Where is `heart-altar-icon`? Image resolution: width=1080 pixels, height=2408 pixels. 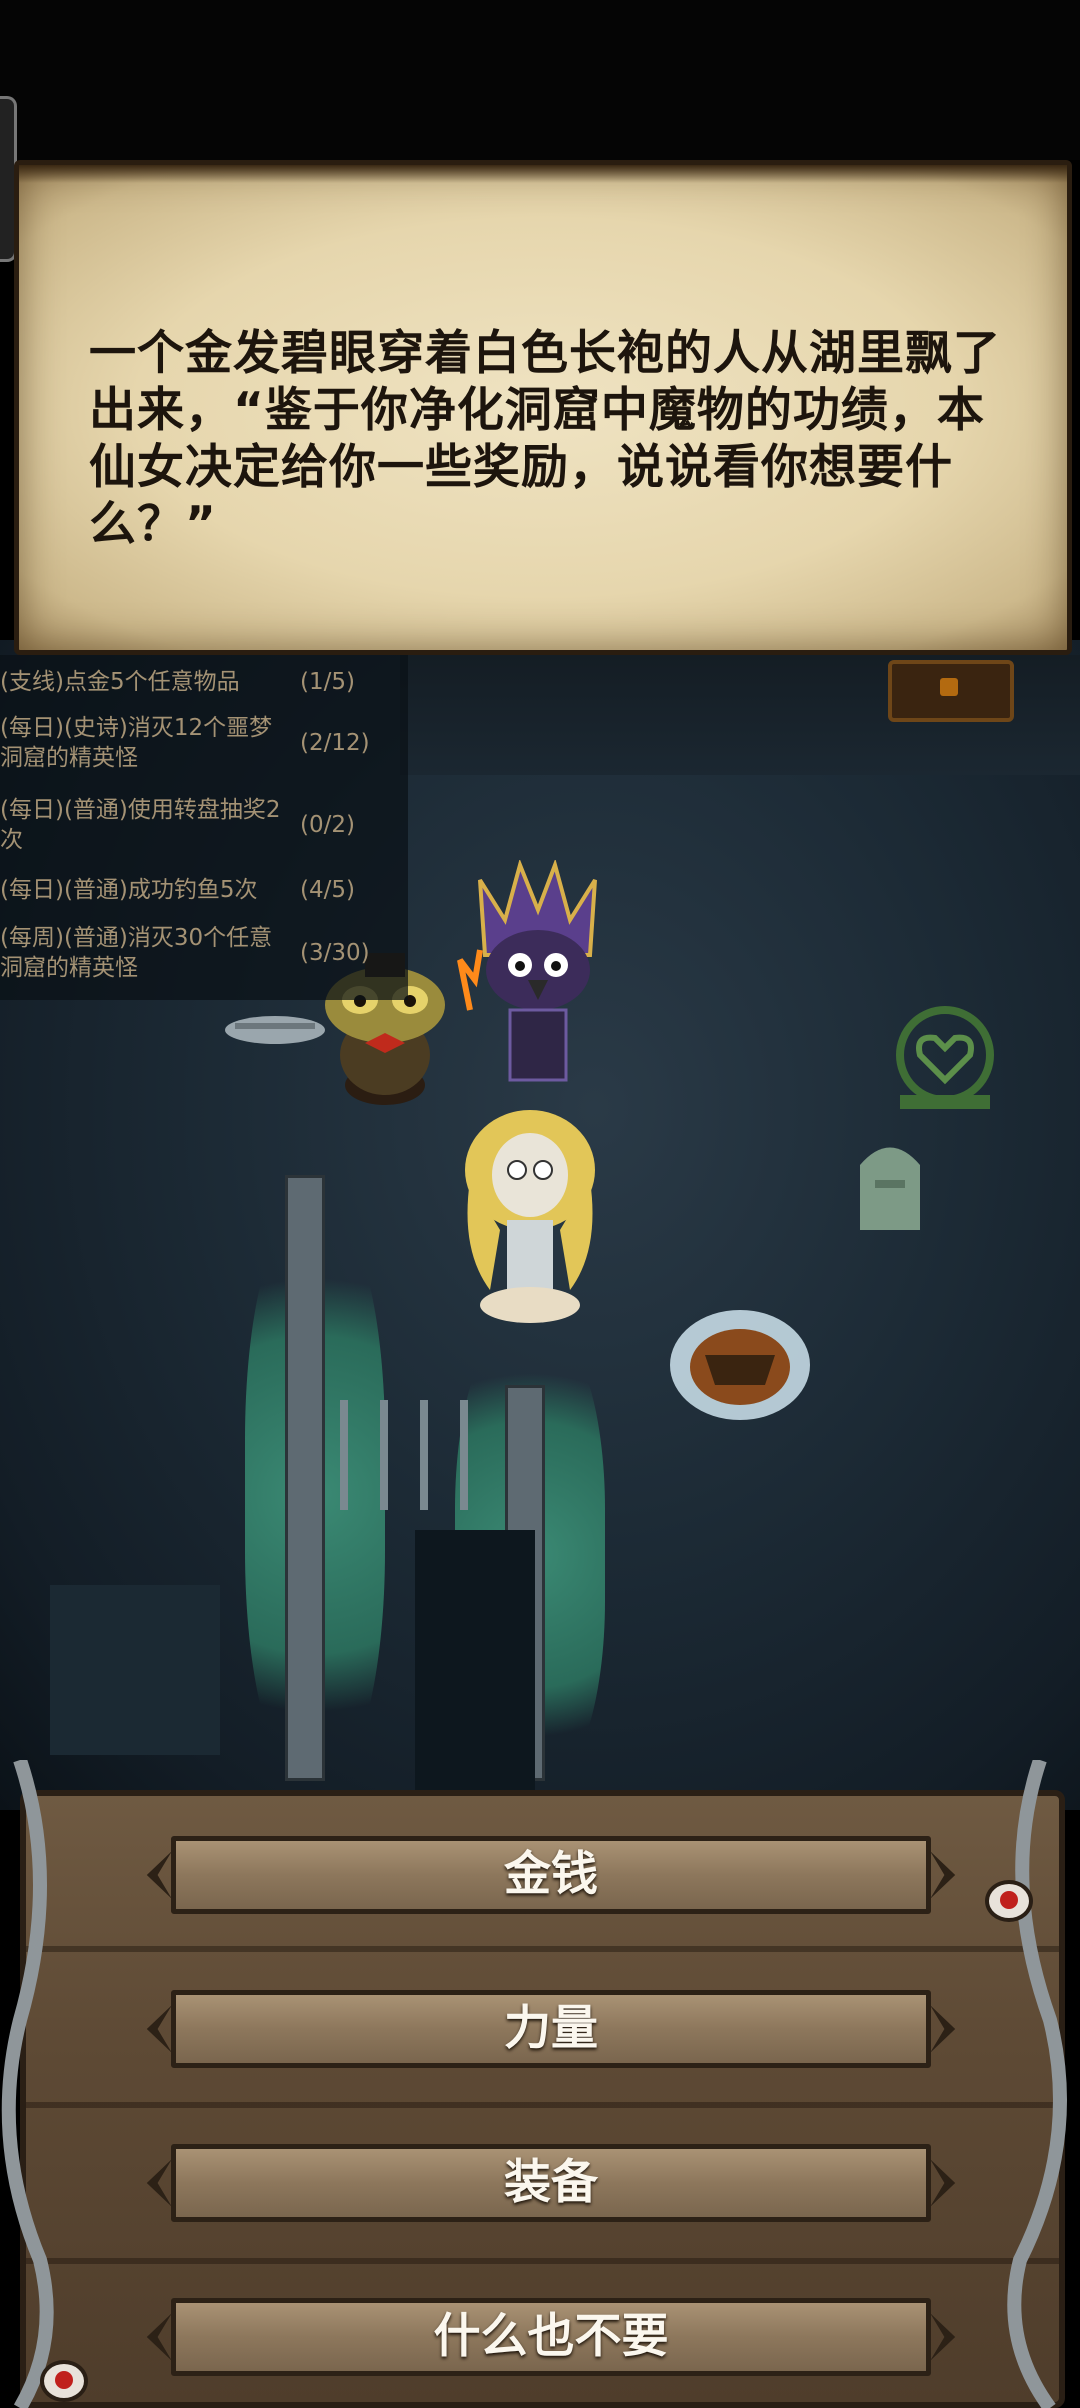 heart-altar-icon is located at coordinates (945, 1060).